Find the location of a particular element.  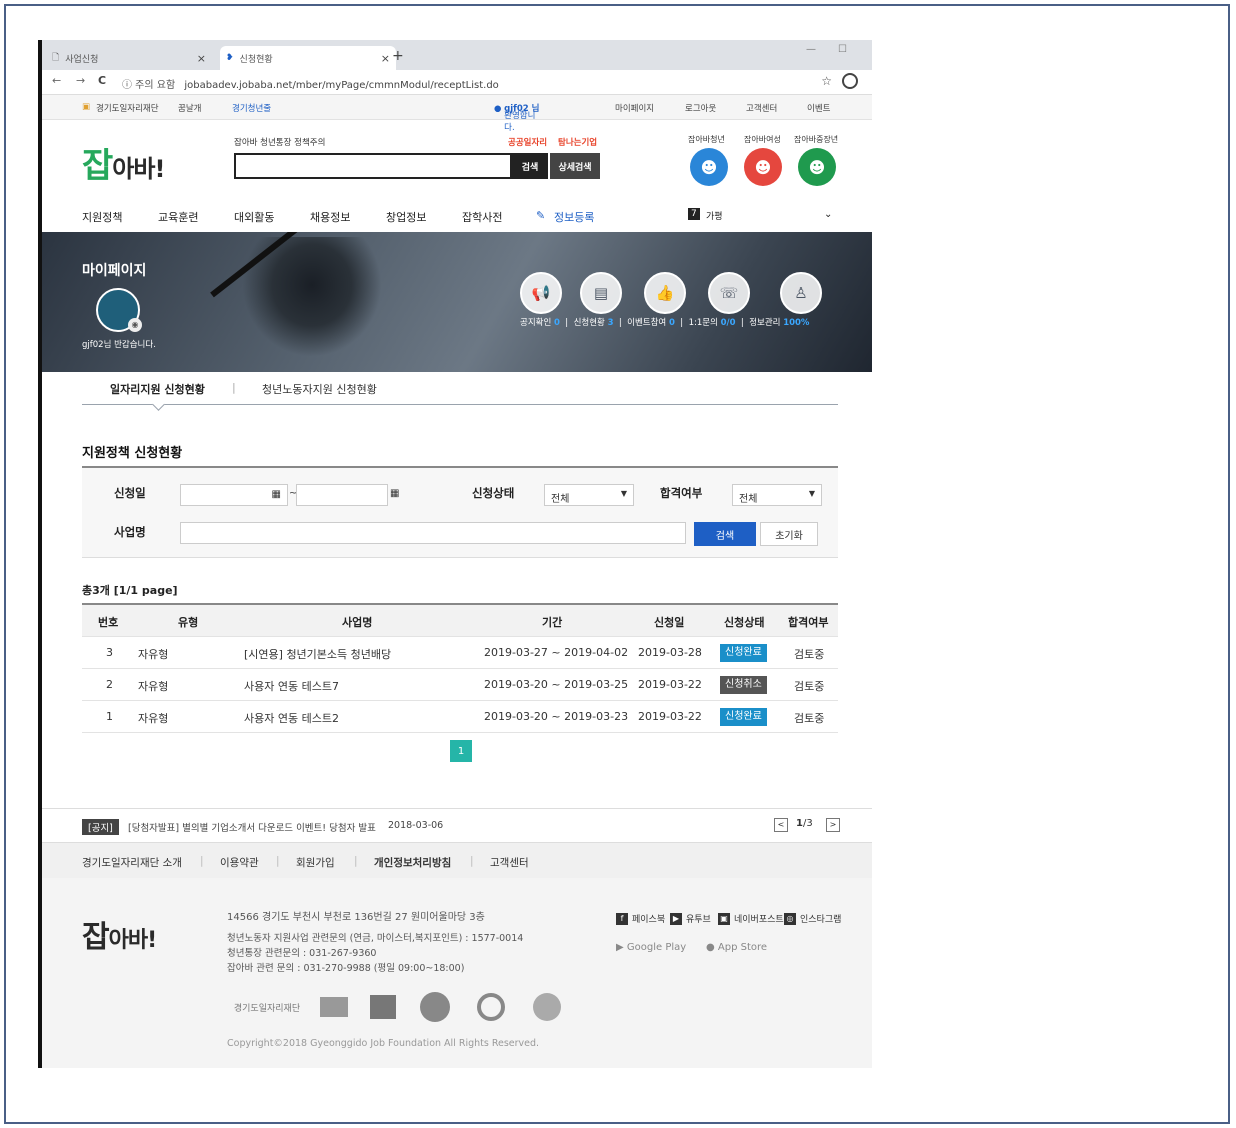

chevron-down-icon: ⌄ is located at coordinates (828, 214).